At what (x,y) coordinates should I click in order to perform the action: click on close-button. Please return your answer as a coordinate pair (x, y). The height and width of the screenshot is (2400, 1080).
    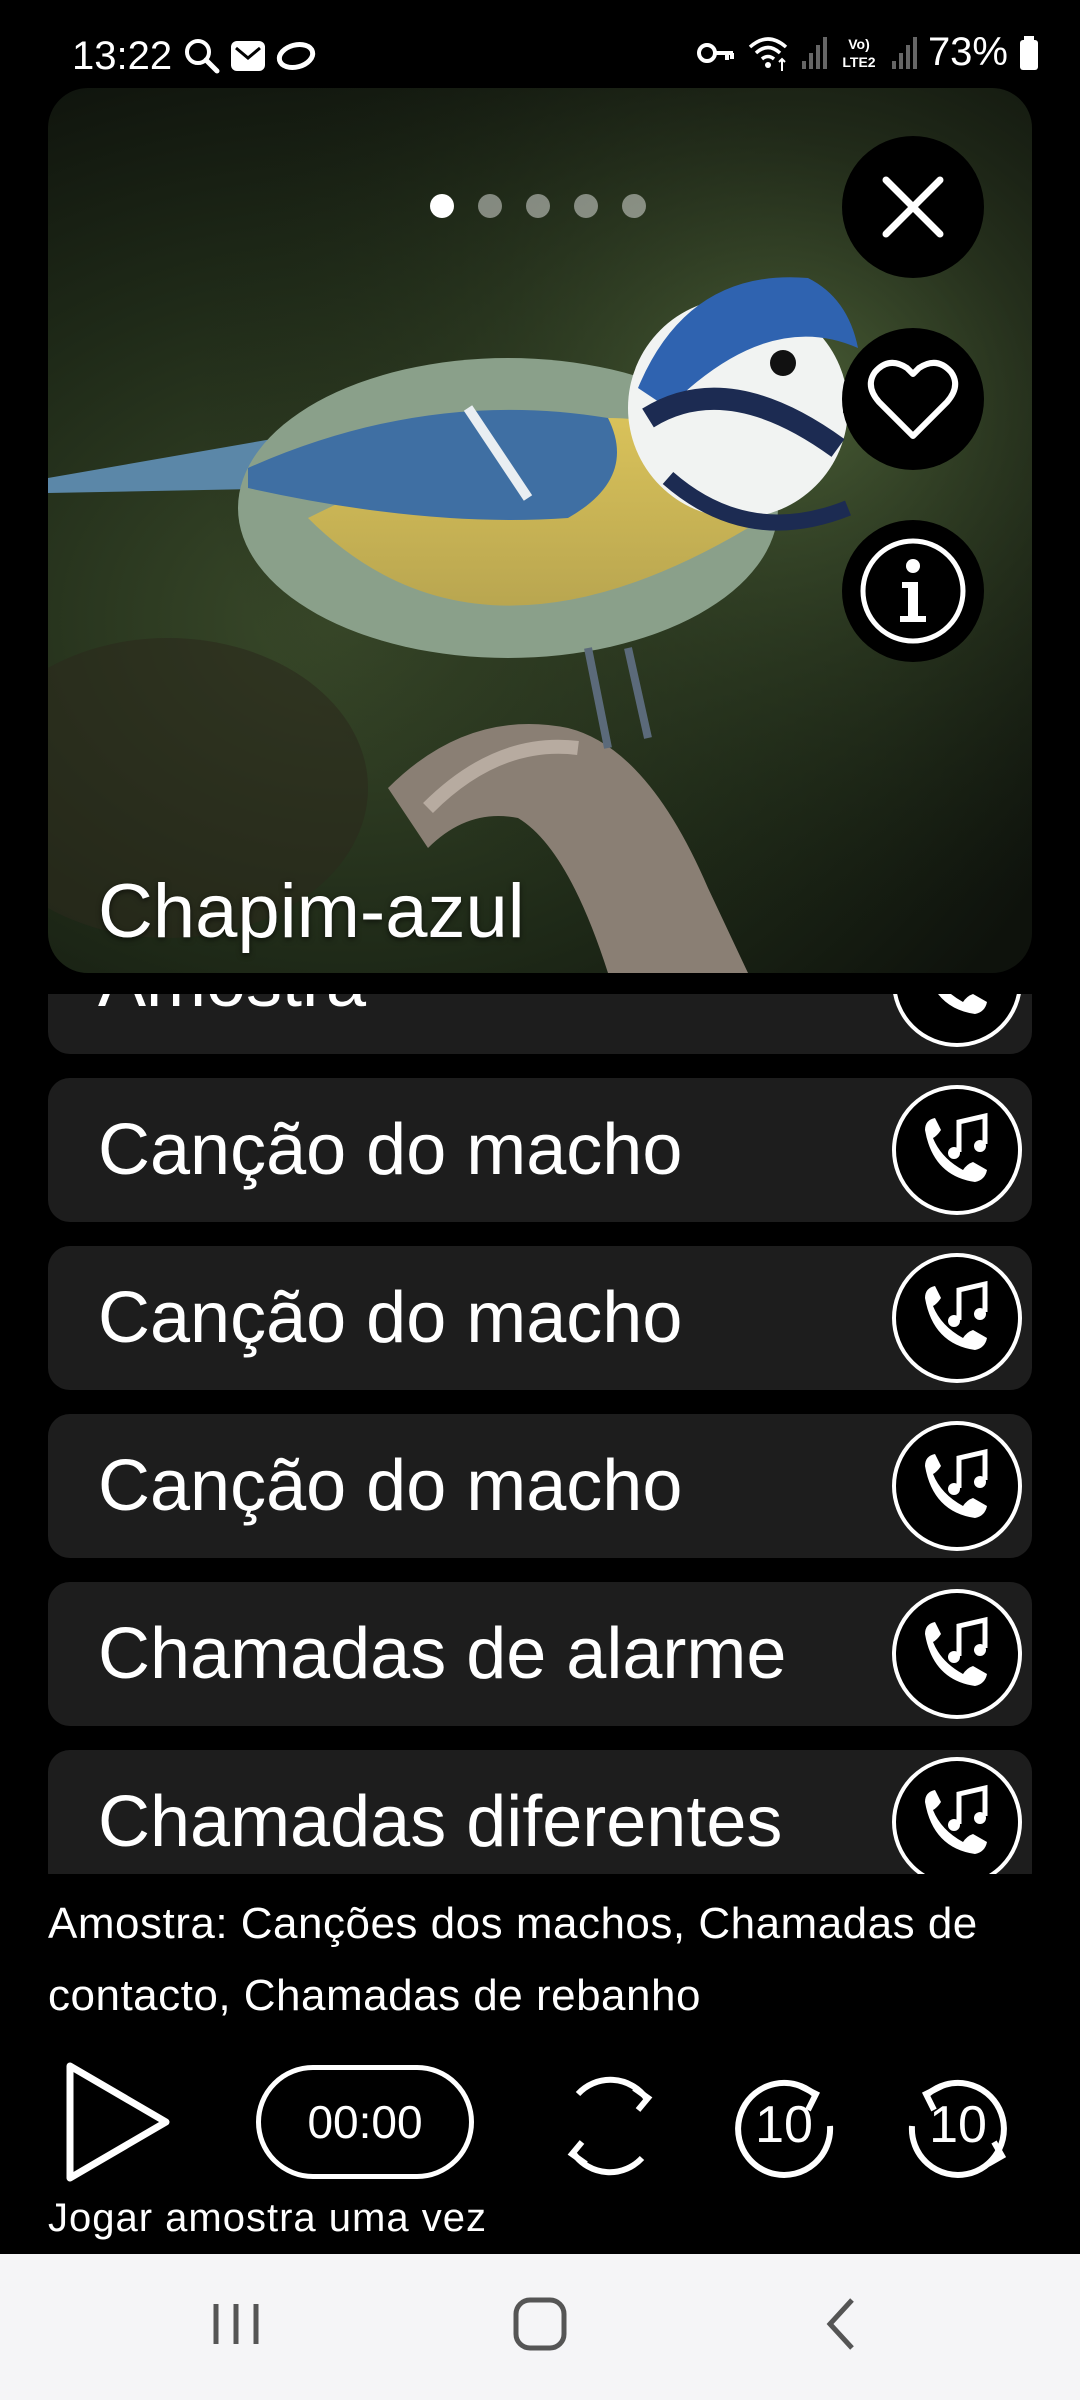
    Looking at the image, I should click on (913, 207).